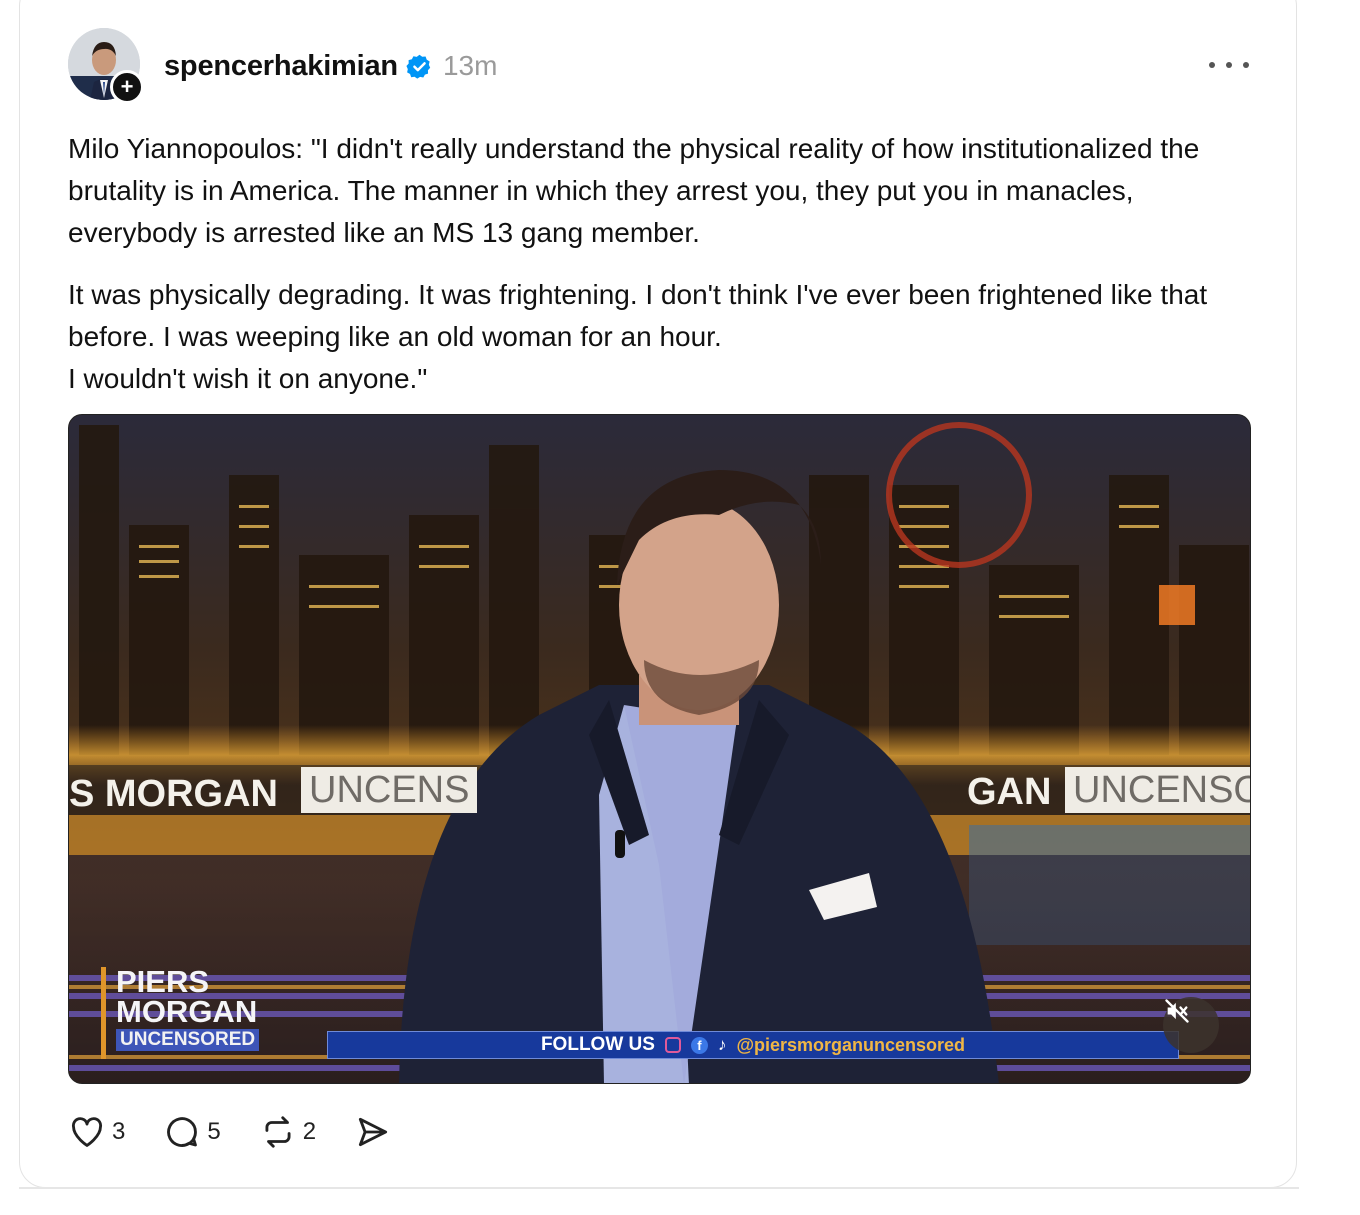  What do you see at coordinates (659, 1188) in the screenshot?
I see `divider` at bounding box center [659, 1188].